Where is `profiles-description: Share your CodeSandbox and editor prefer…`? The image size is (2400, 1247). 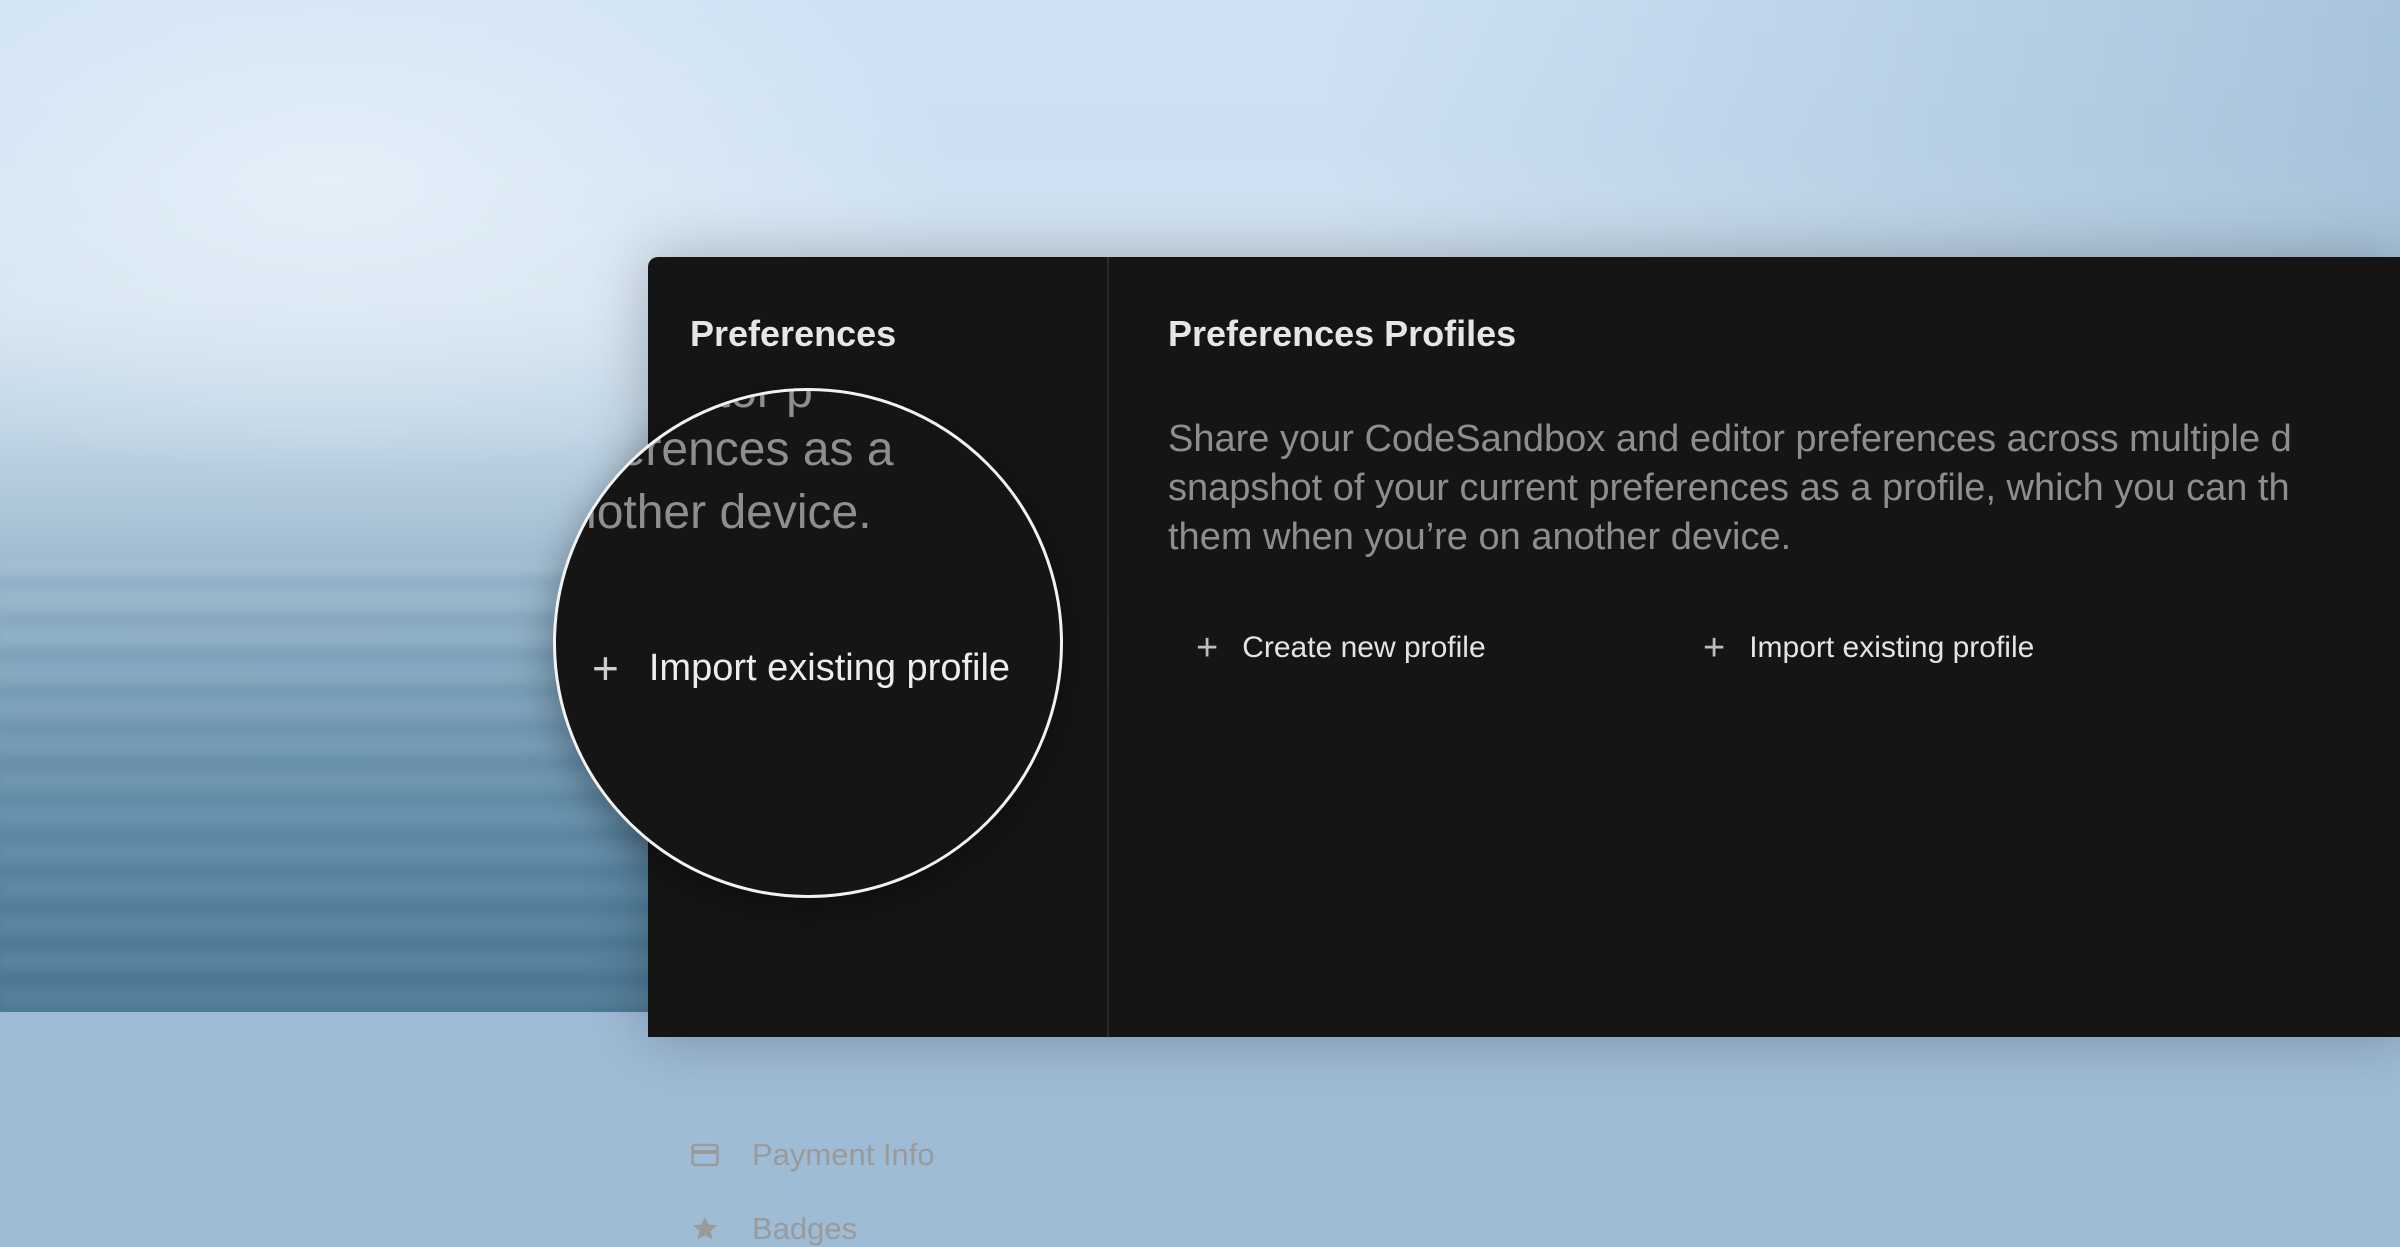 profiles-description: Share your CodeSandbox and editor prefer… is located at coordinates (1784, 488).